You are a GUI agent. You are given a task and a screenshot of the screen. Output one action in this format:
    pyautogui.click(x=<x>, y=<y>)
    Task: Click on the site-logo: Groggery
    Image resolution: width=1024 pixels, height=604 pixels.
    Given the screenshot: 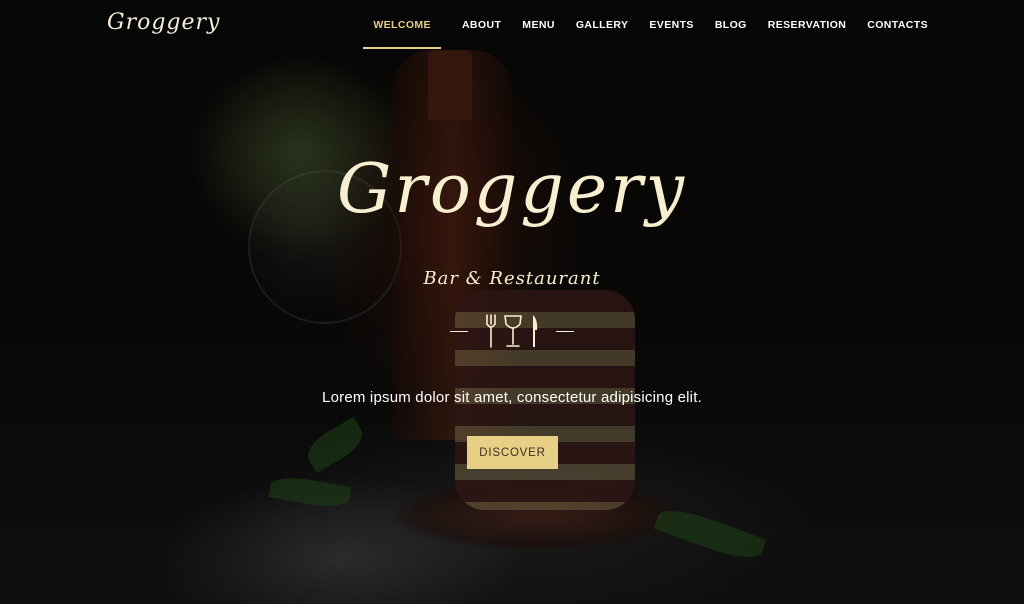 What is the action you would take?
    pyautogui.click(x=163, y=22)
    